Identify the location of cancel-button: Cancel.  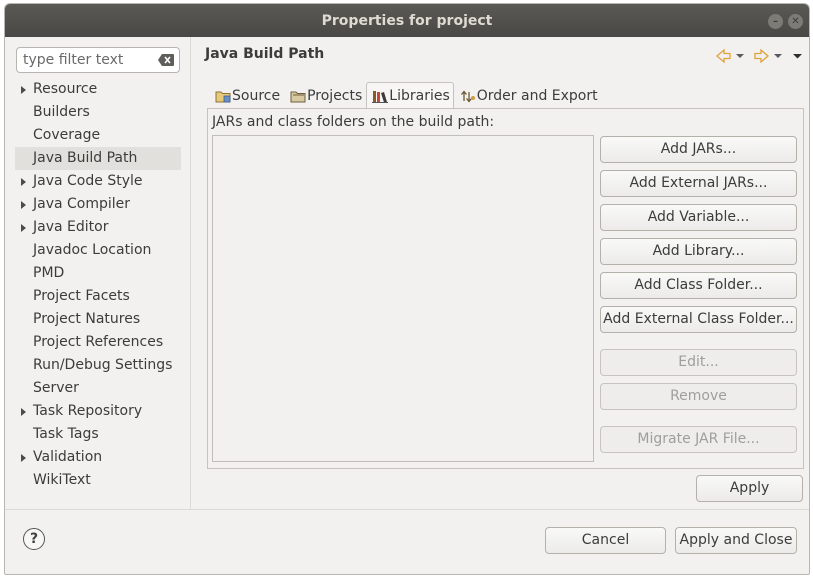
(605, 540).